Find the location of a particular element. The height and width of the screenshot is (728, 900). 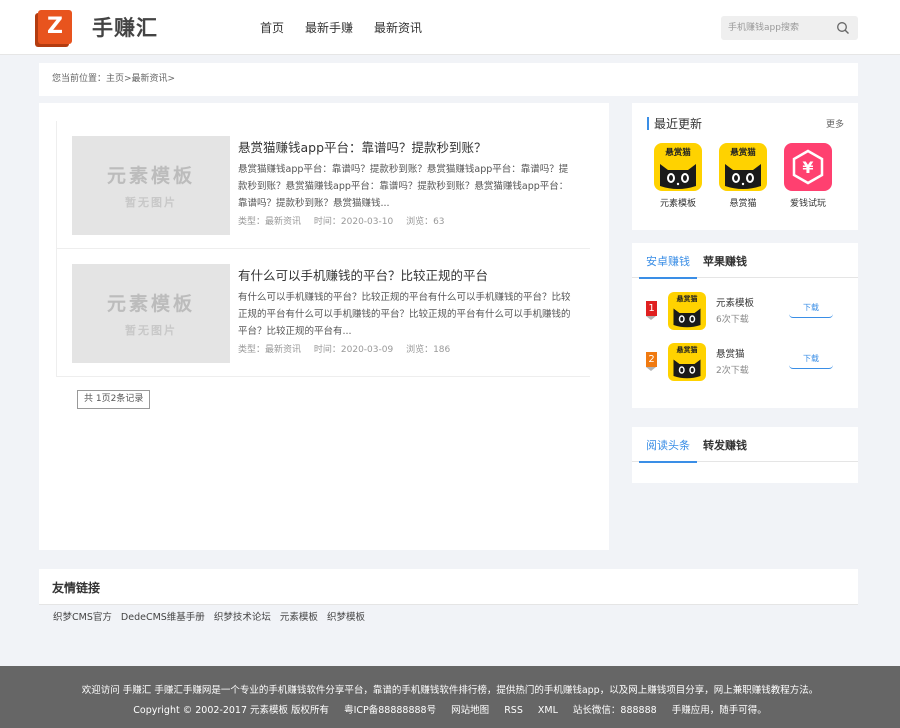

friend-links: 织梦CMS官方 DedeCMS维基手册 织梦技术论坛 元素模板 织梦模板 is located at coordinates (212, 616).